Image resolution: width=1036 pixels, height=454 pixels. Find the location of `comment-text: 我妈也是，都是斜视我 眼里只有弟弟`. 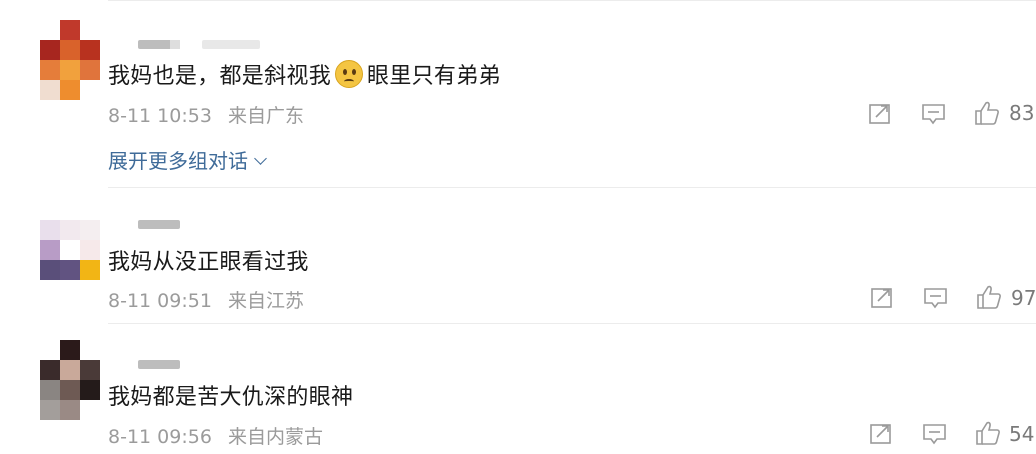

comment-text: 我妈也是，都是斜视我 眼里只有弟弟 is located at coordinates (304, 74).